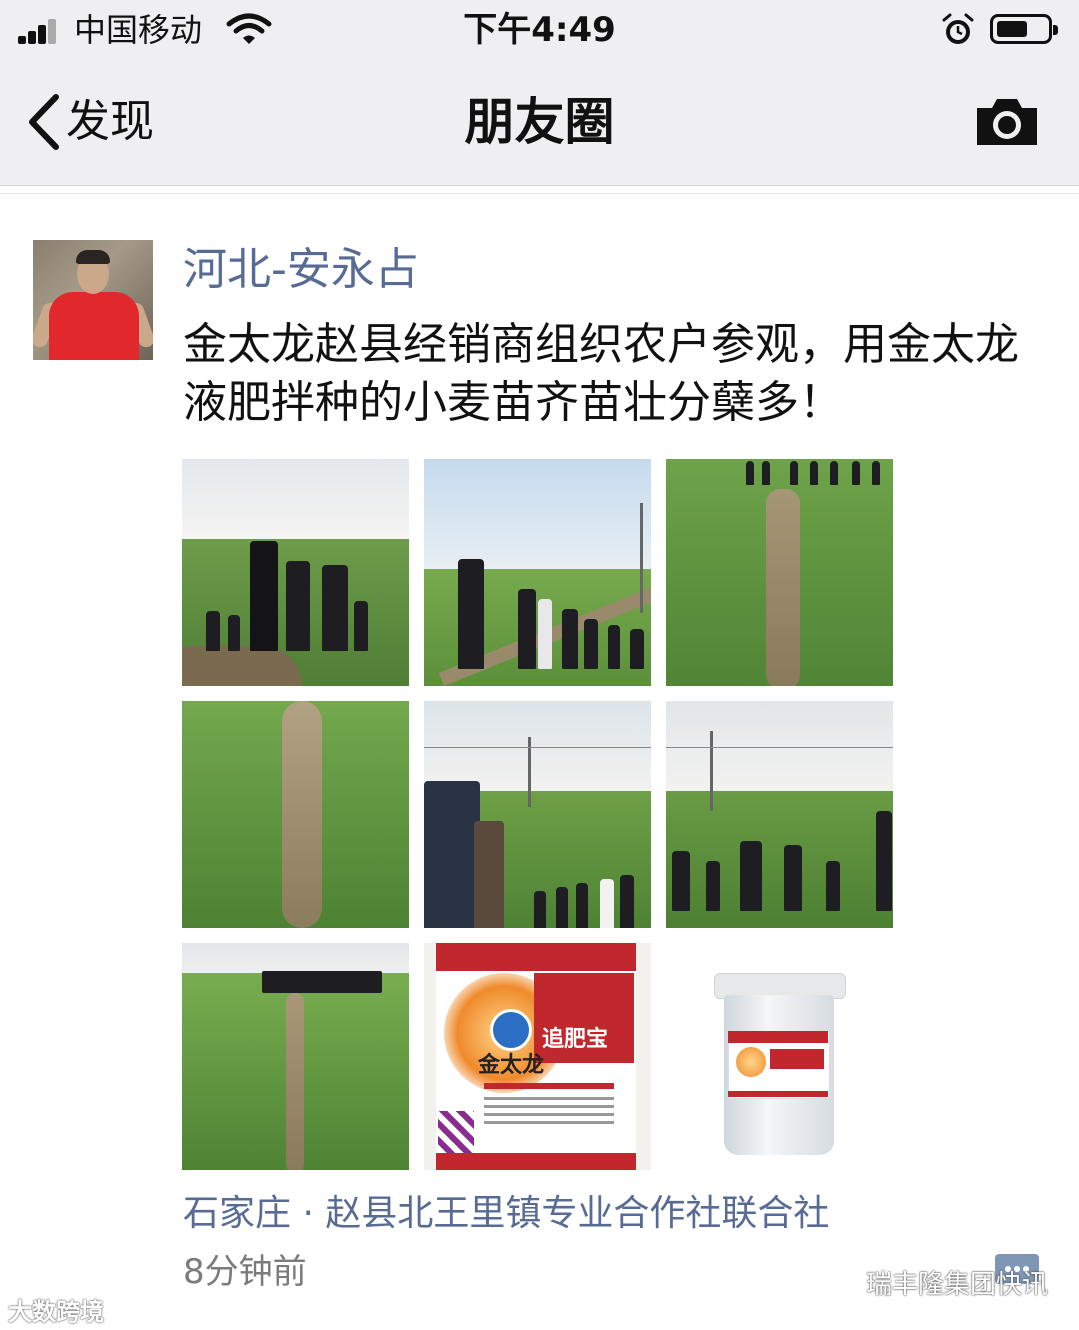 The image size is (1079, 1330). I want to click on alarm-icon, so click(958, 32).